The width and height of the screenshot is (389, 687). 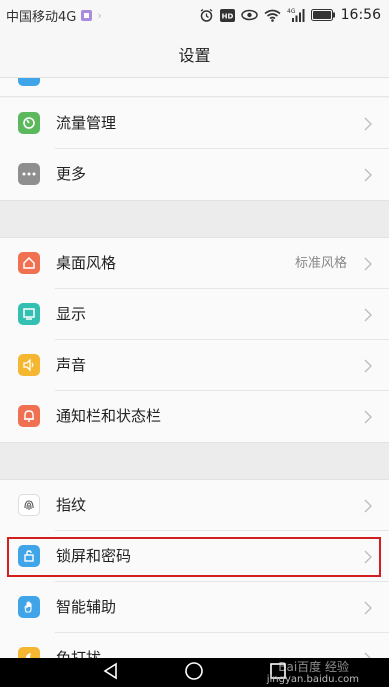 I want to click on watermark-url: jingyan.baidu.com, so click(x=312, y=679).